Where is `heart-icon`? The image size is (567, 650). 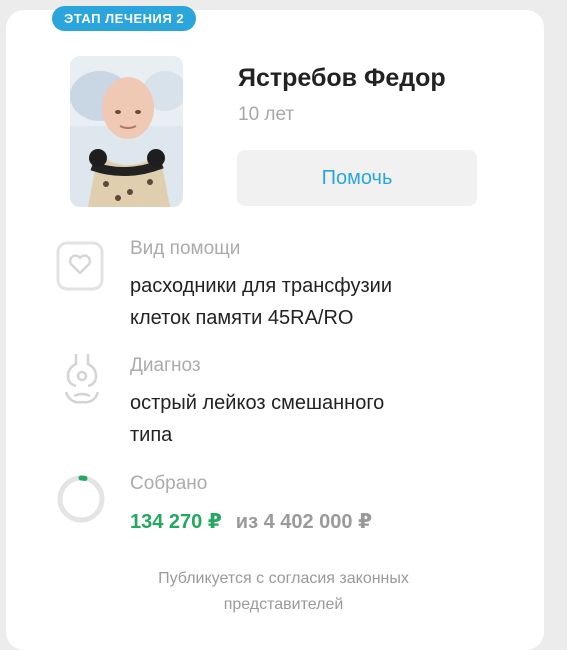 heart-icon is located at coordinates (80, 268).